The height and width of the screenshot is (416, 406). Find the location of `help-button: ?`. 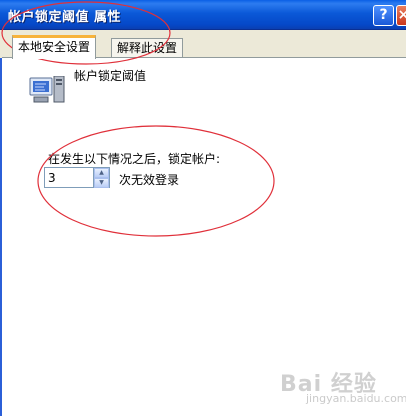

help-button: ? is located at coordinates (383, 15).